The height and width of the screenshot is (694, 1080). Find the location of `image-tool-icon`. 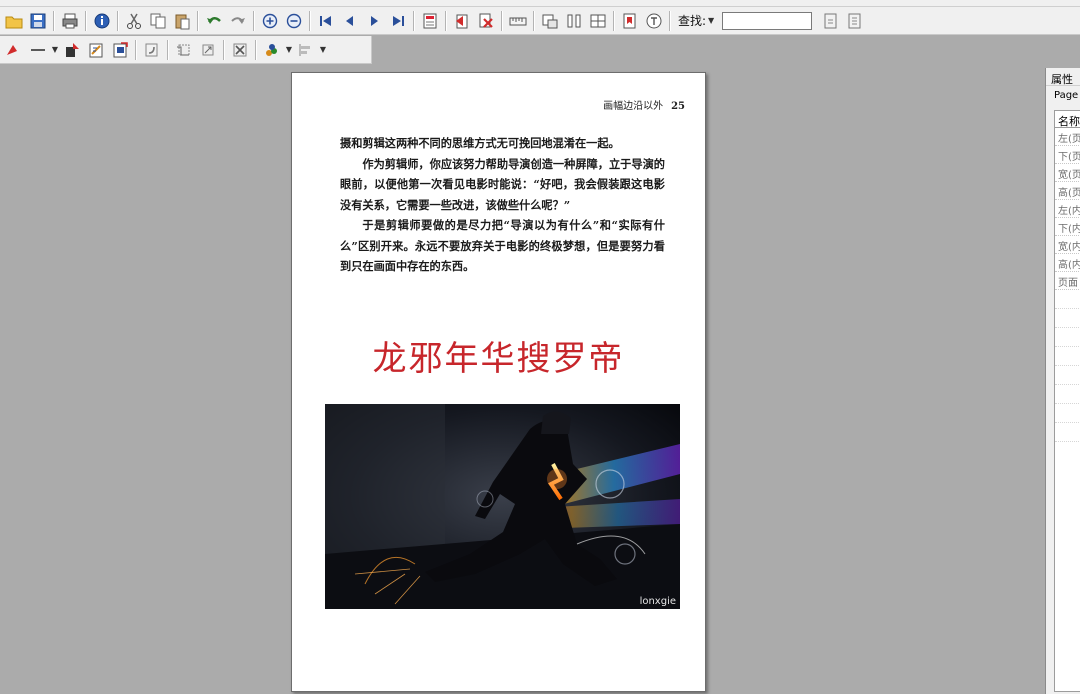

image-tool-icon is located at coordinates (550, 21).